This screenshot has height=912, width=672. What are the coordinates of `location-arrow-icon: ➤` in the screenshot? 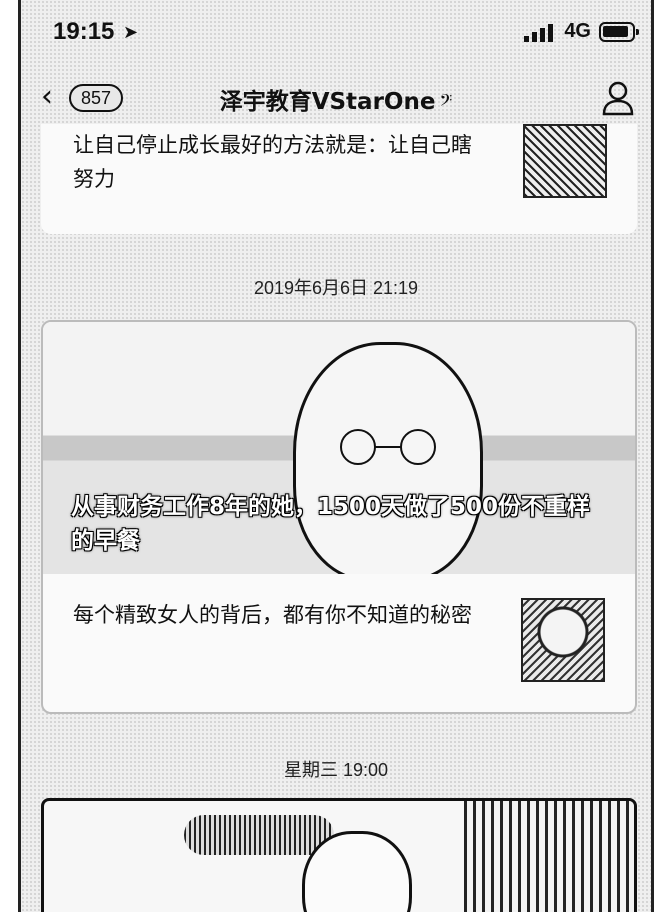 It's located at (131, 32).